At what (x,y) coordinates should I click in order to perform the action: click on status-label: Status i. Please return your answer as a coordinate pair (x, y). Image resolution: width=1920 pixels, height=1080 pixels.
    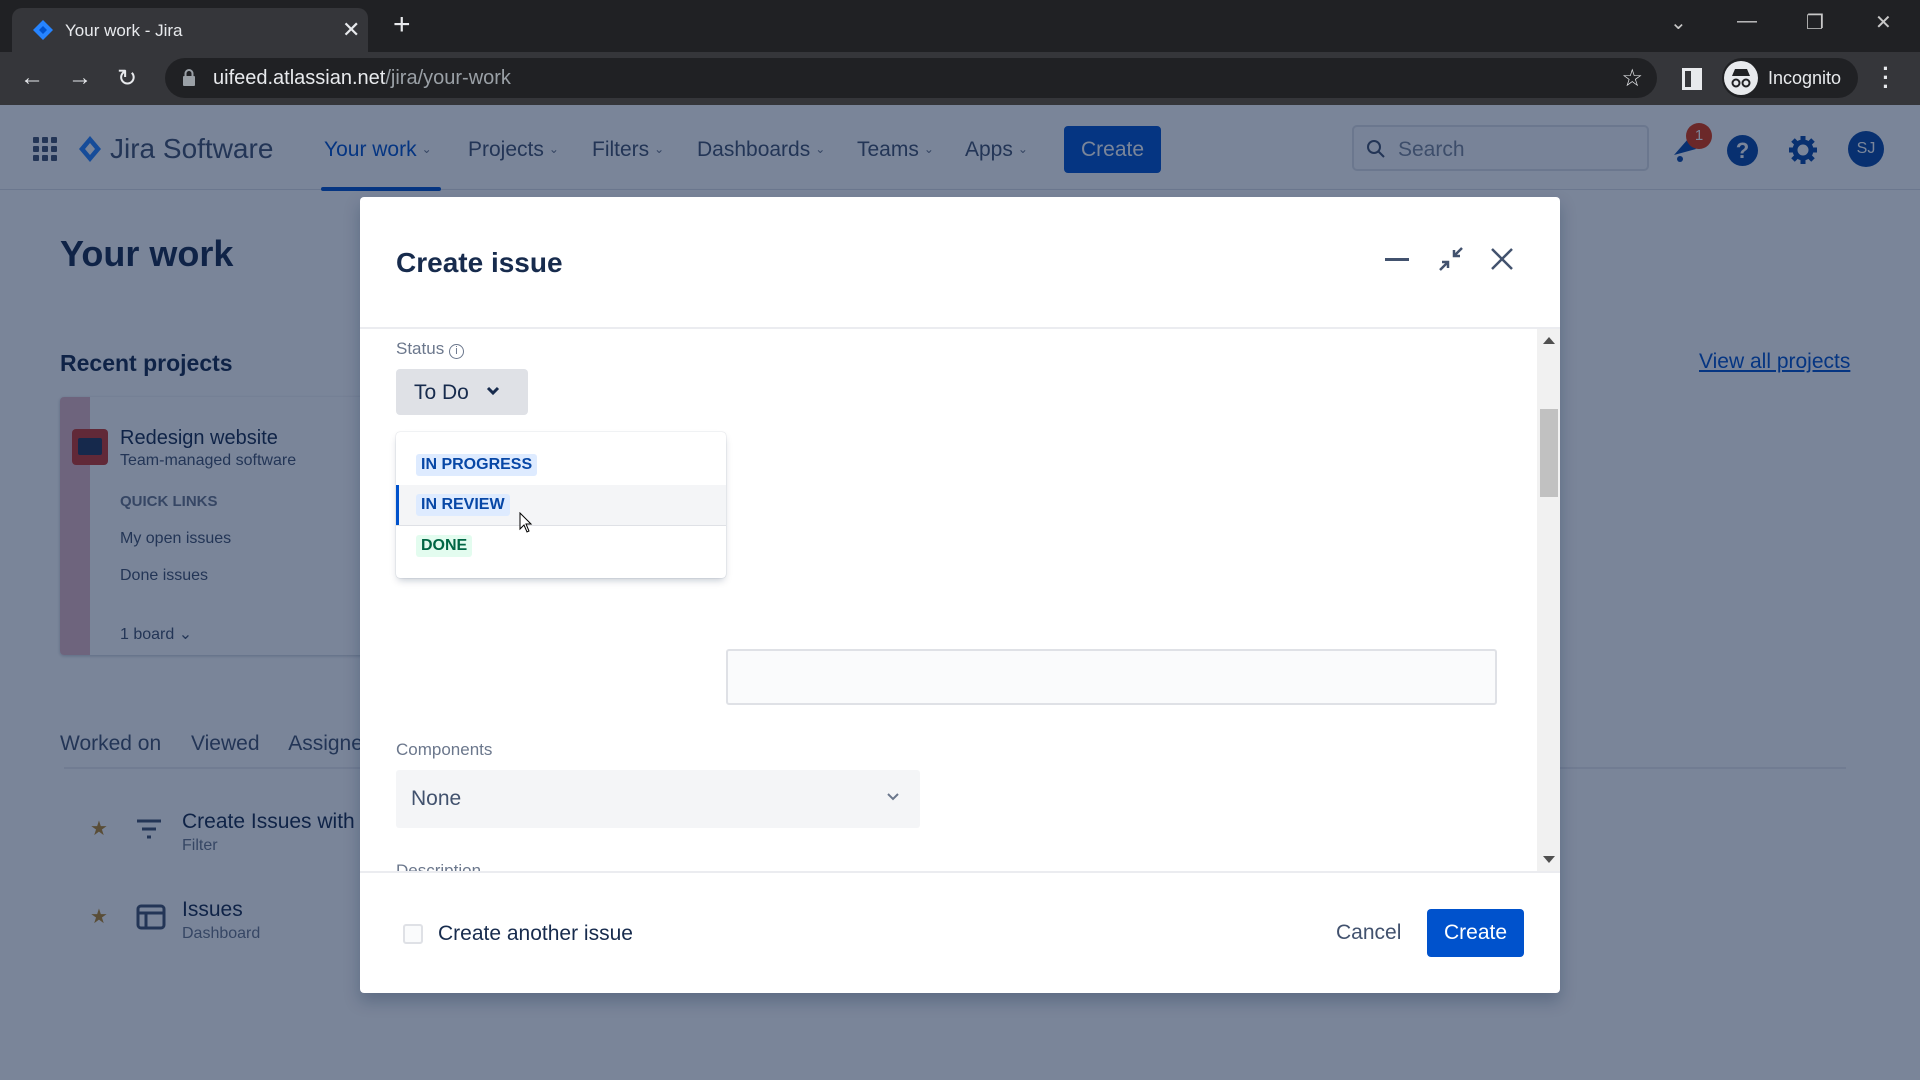
    Looking at the image, I should click on (430, 349).